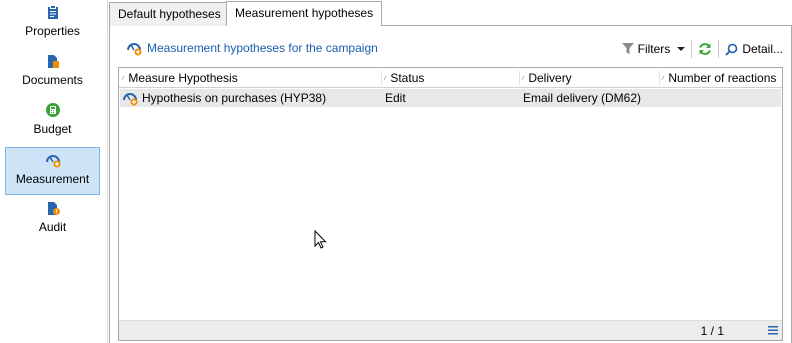  What do you see at coordinates (52, 227) in the screenshot?
I see `sidebar-item-label: Audit` at bounding box center [52, 227].